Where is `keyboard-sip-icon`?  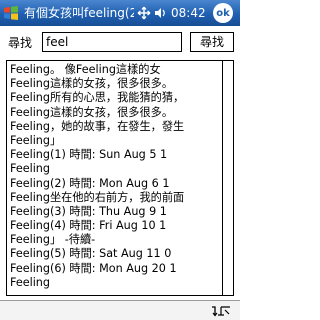
keyboard-sip-icon is located at coordinates (221, 311).